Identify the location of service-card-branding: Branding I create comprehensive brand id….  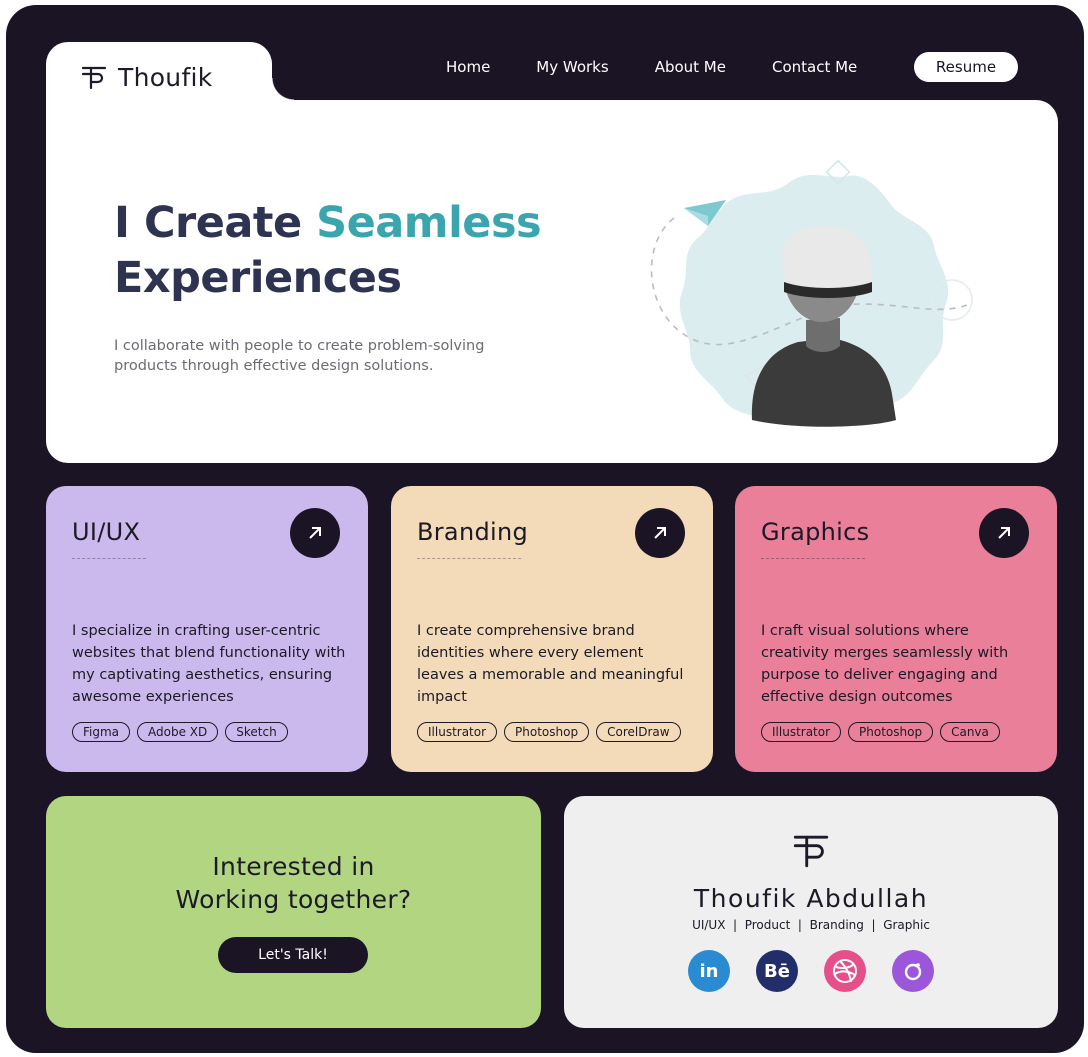
(552, 629).